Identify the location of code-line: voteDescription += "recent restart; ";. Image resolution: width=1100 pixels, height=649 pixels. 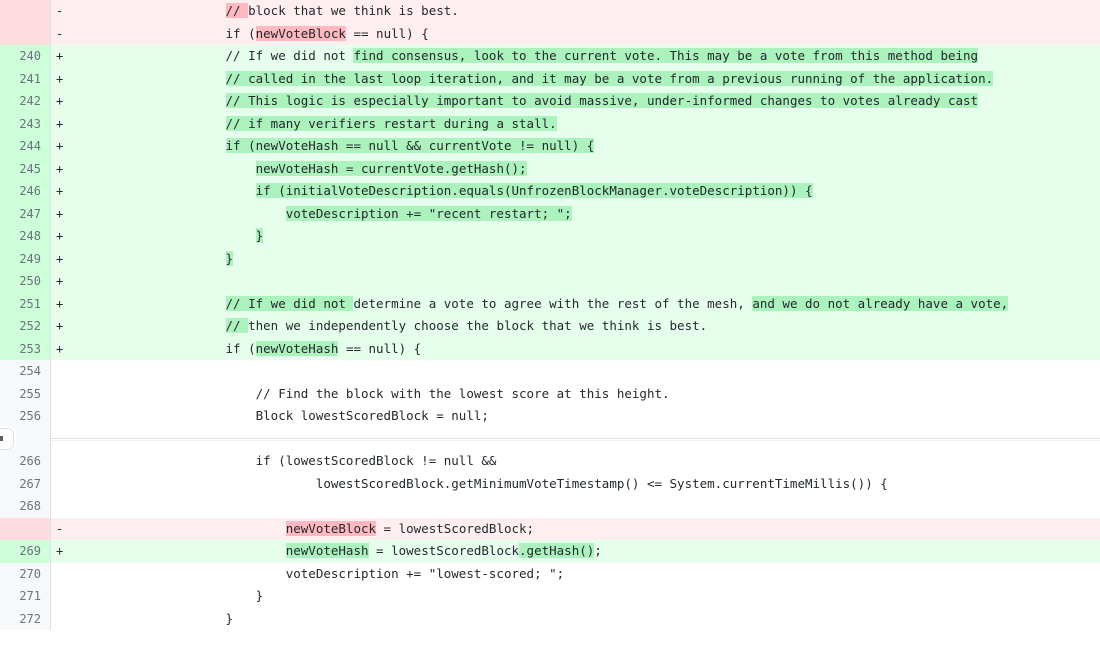
(583, 213).